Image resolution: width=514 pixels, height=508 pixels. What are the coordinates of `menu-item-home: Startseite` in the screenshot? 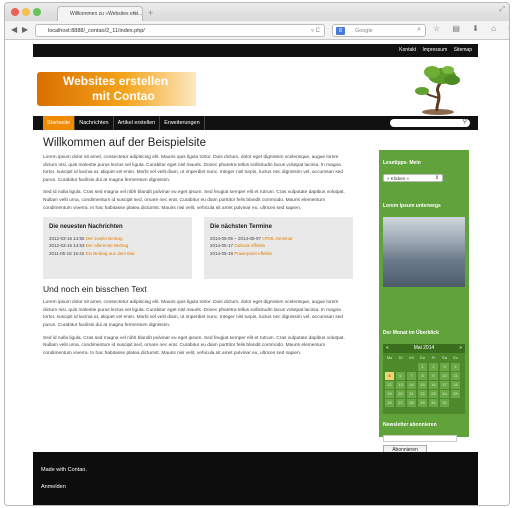 It's located at (59, 123).